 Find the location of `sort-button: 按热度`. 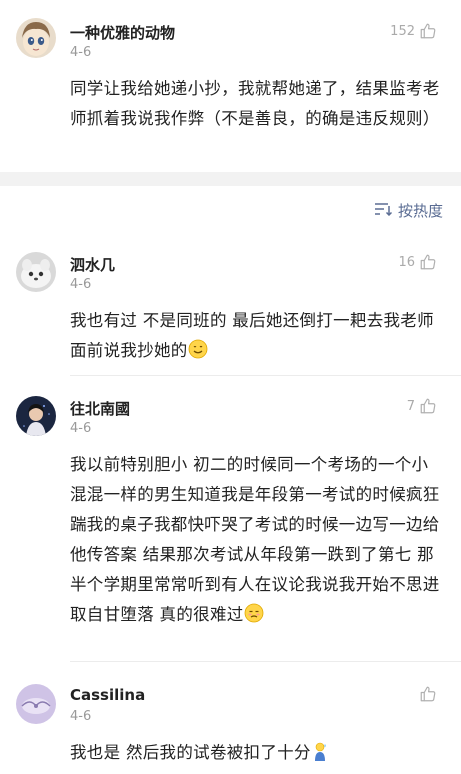

sort-button: 按热度 is located at coordinates (408, 210).